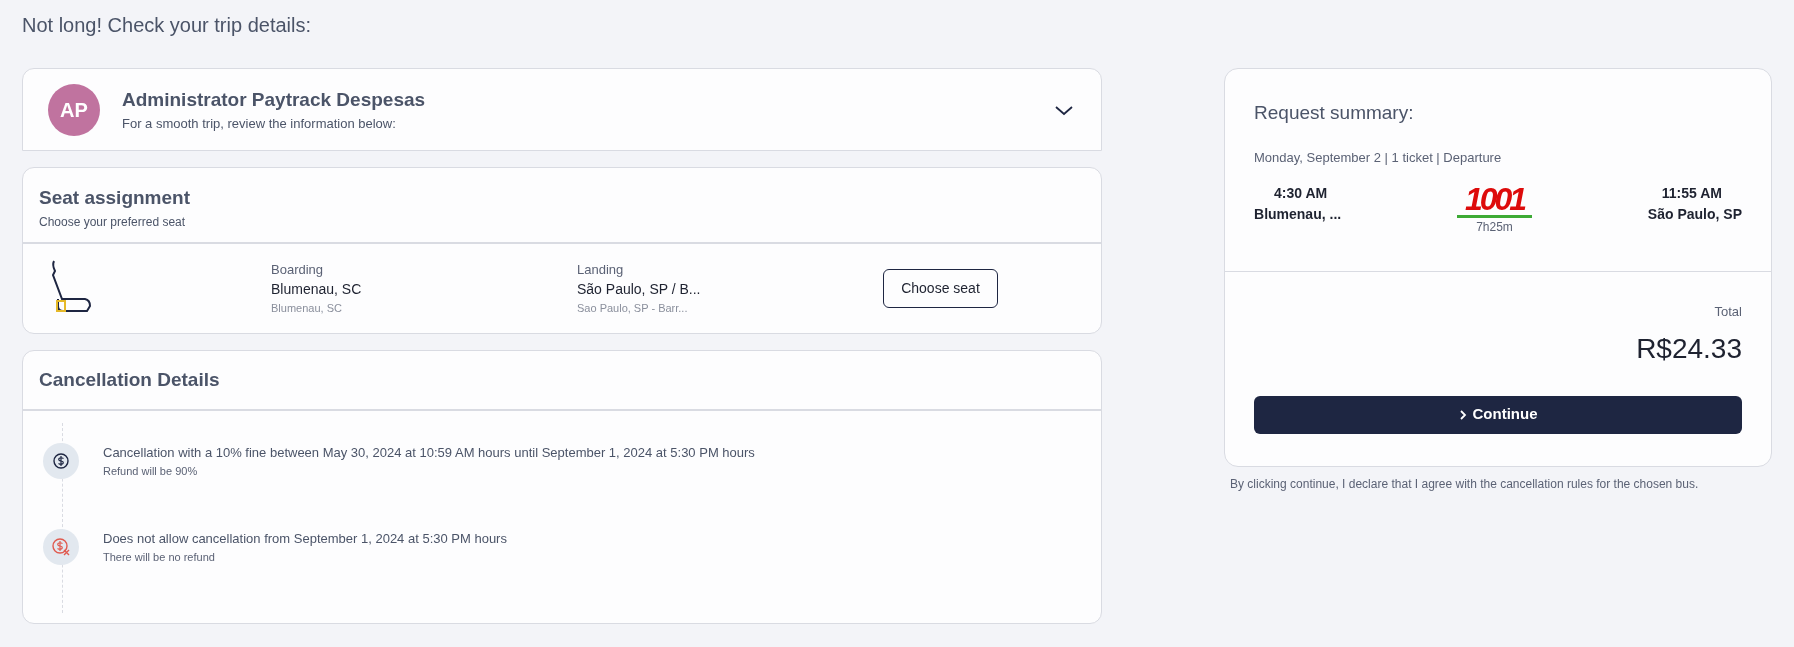 This screenshot has width=1794, height=647. What do you see at coordinates (1378, 157) in the screenshot?
I see `trip-info: Monday, September 2 | 1 ticket | Departure` at bounding box center [1378, 157].